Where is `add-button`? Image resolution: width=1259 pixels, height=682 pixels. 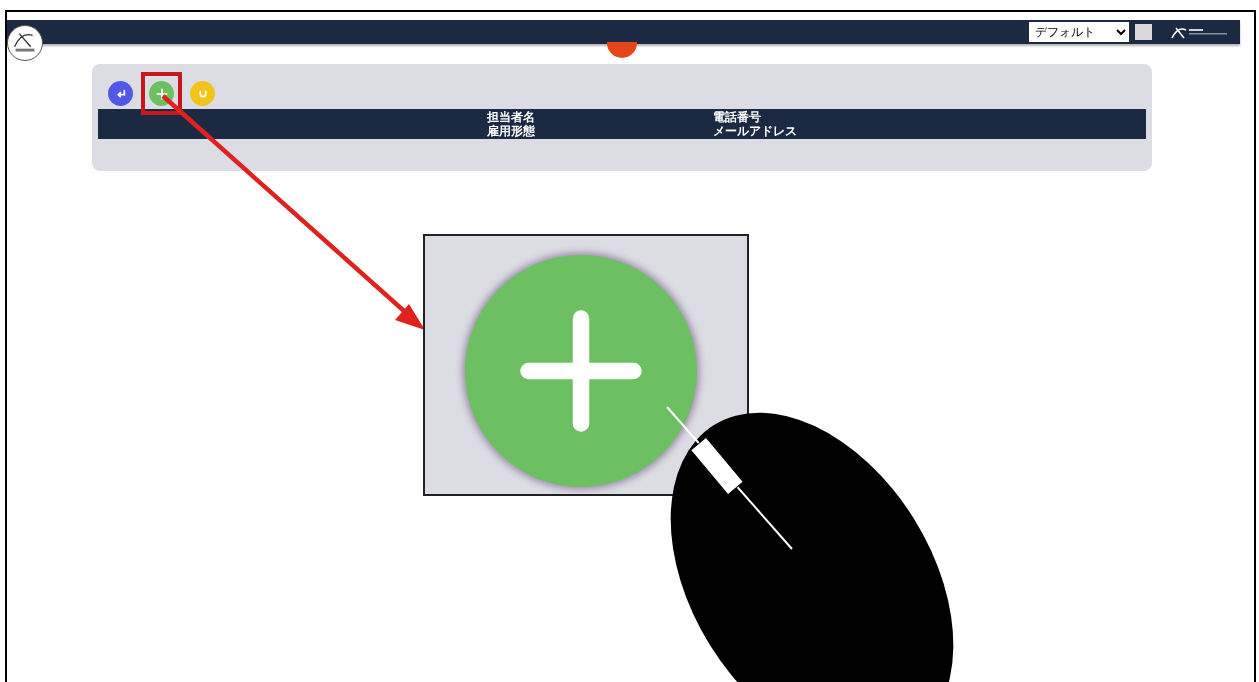 add-button is located at coordinates (161, 93).